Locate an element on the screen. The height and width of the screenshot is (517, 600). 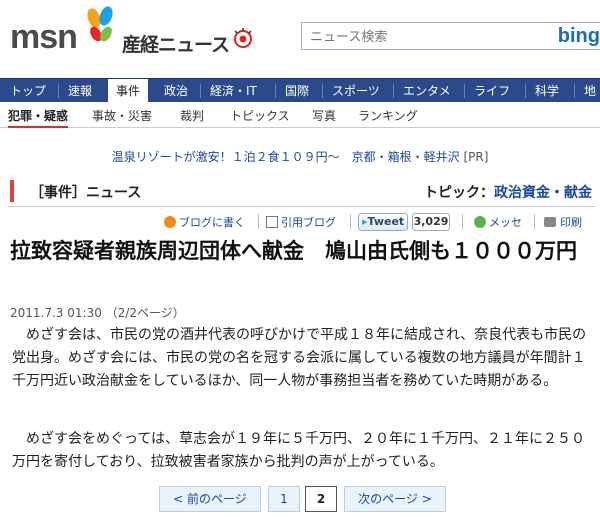
messe-link: メッセ is located at coordinates (498, 222).